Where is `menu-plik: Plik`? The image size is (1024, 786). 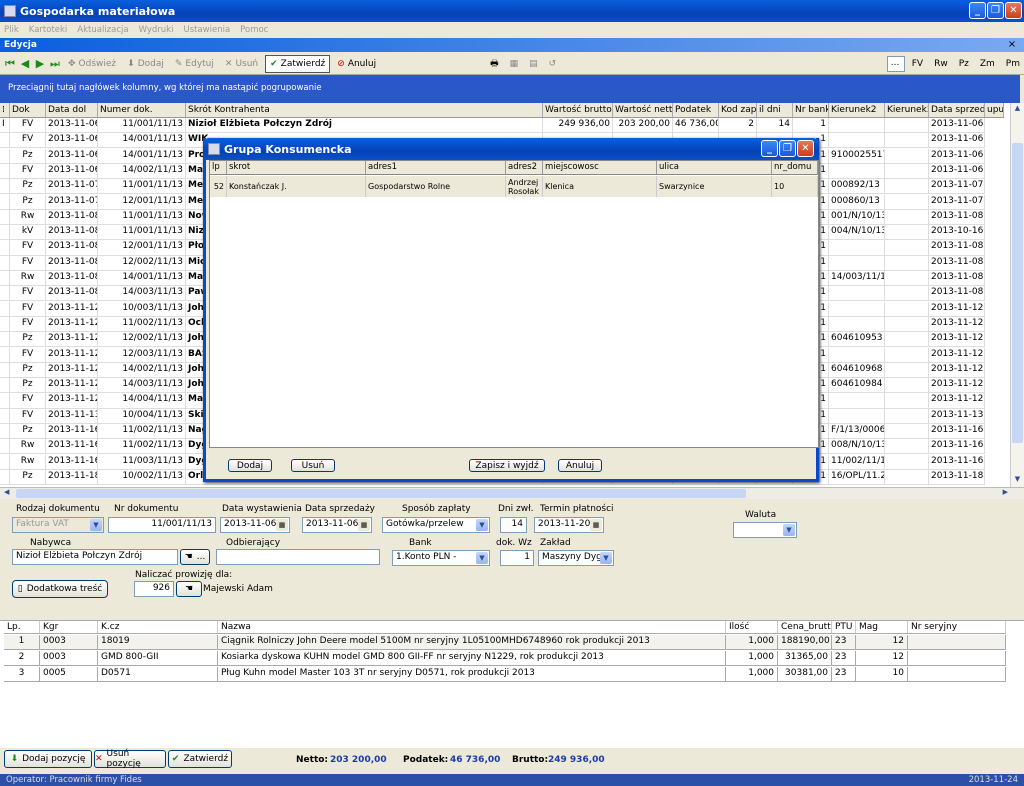 menu-plik: Plik is located at coordinates (11, 30).